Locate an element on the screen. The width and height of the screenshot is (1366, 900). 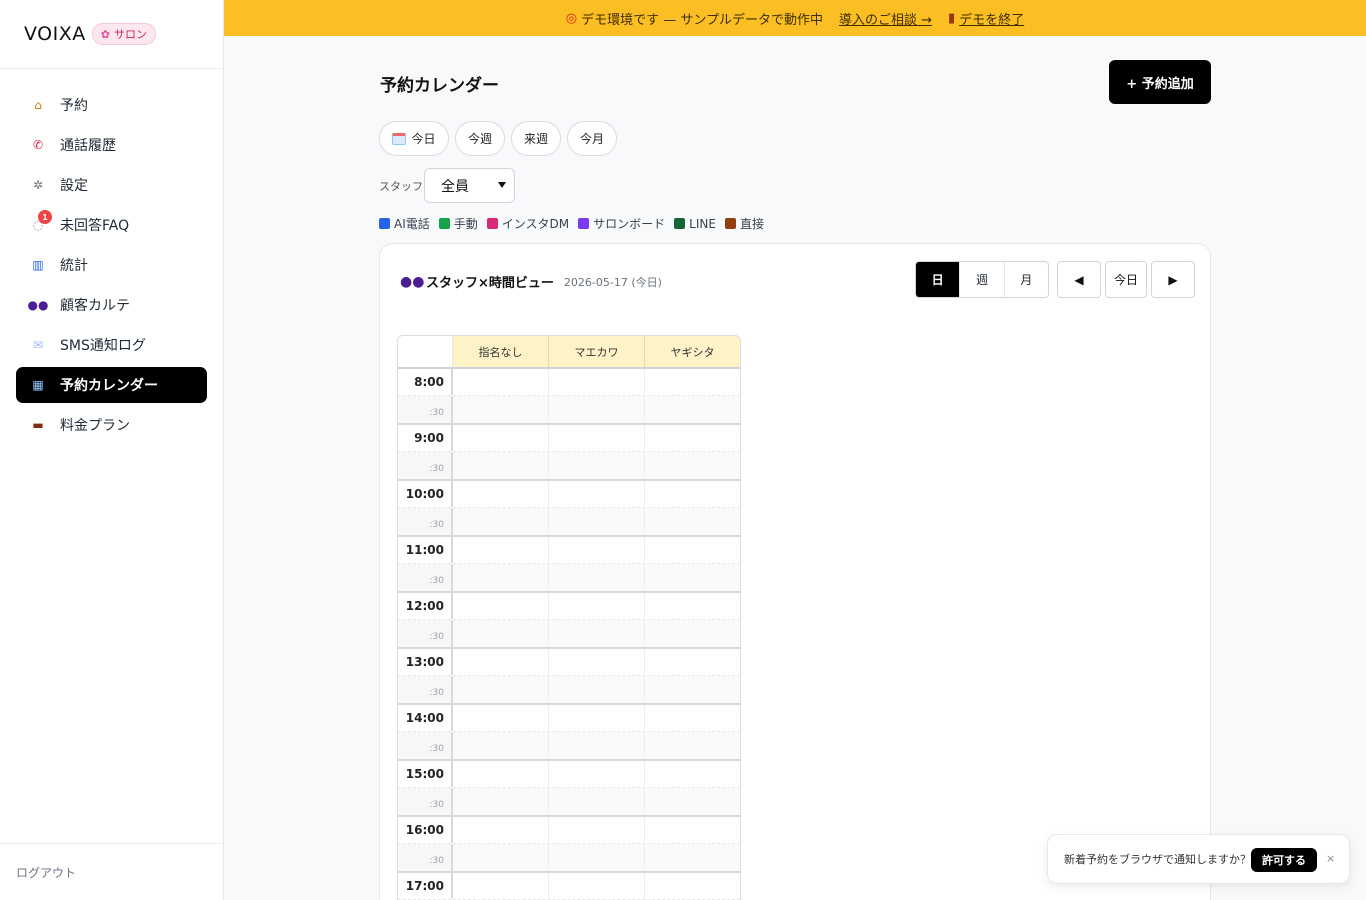
chip-next-week: 来週 is located at coordinates (536, 138).